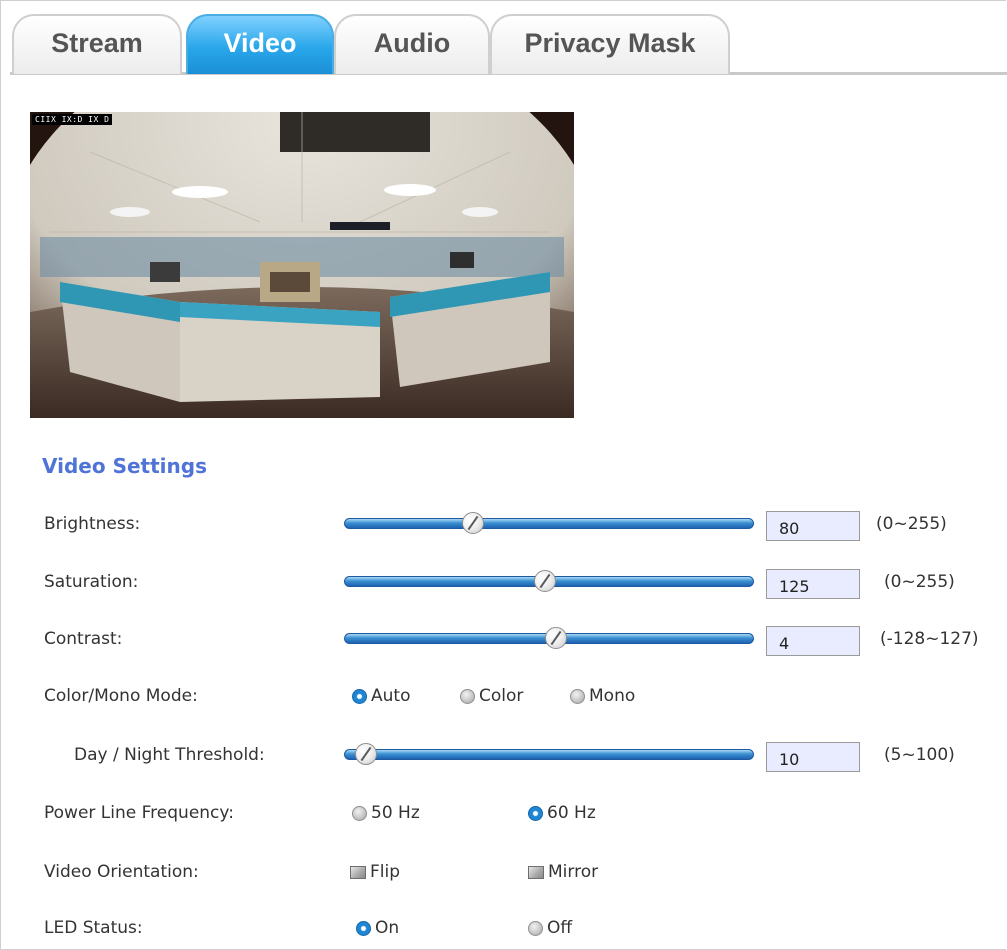 The image size is (1007, 950). Describe the element at coordinates (72, 119) in the screenshot. I see `camera-overlay-text: CIIX IX:D IX D` at that location.